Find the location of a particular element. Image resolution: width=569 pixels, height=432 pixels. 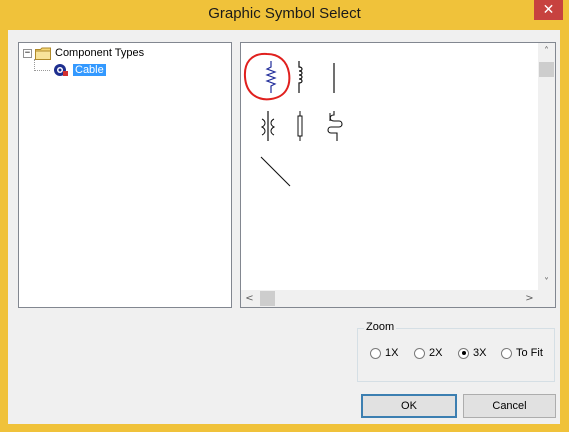

zoom-radio-3x is located at coordinates (463, 353).